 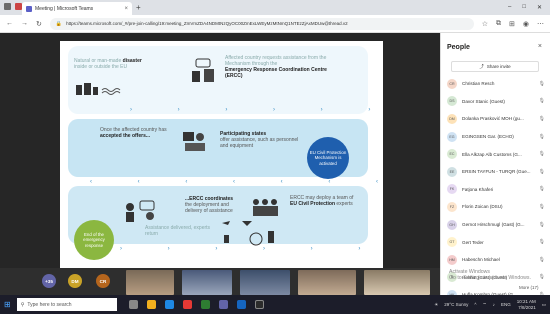 What do you see at coordinates (485, 24) in the screenshot?
I see `star-icon: ☆` at bounding box center [485, 24].